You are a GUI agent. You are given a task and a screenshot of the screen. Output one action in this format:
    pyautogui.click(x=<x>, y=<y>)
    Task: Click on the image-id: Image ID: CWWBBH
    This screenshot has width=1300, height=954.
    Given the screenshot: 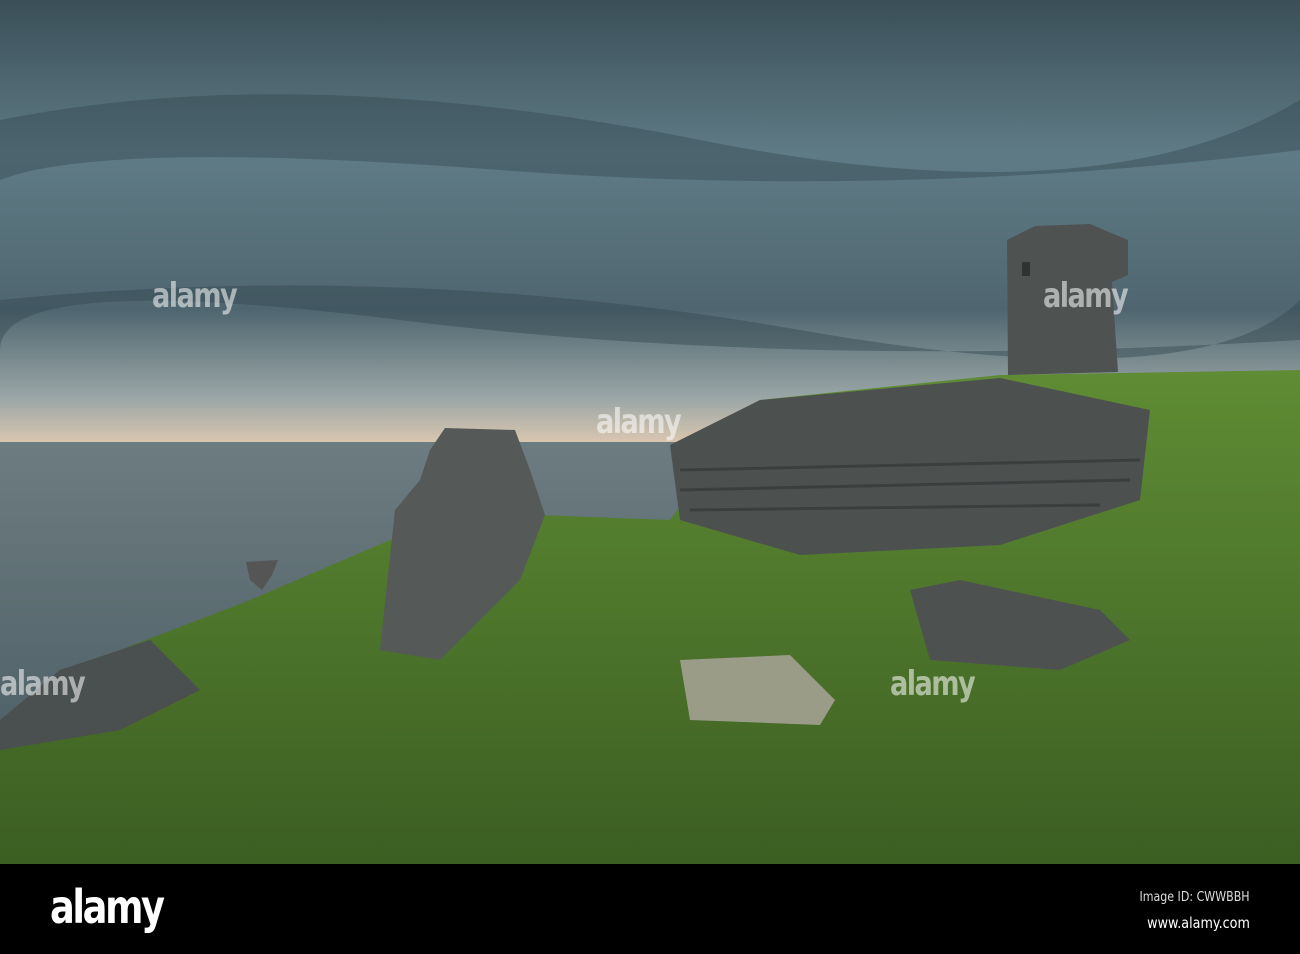 What is the action you would take?
    pyautogui.click(x=1194, y=897)
    